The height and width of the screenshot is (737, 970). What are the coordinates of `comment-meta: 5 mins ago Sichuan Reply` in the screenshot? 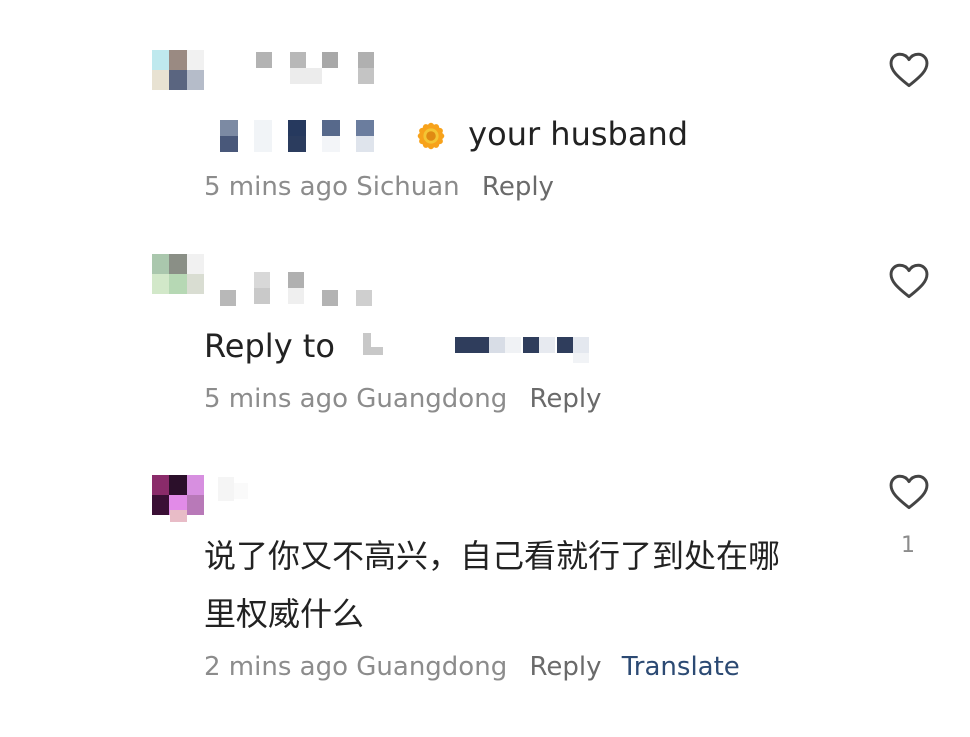 It's located at (379, 187).